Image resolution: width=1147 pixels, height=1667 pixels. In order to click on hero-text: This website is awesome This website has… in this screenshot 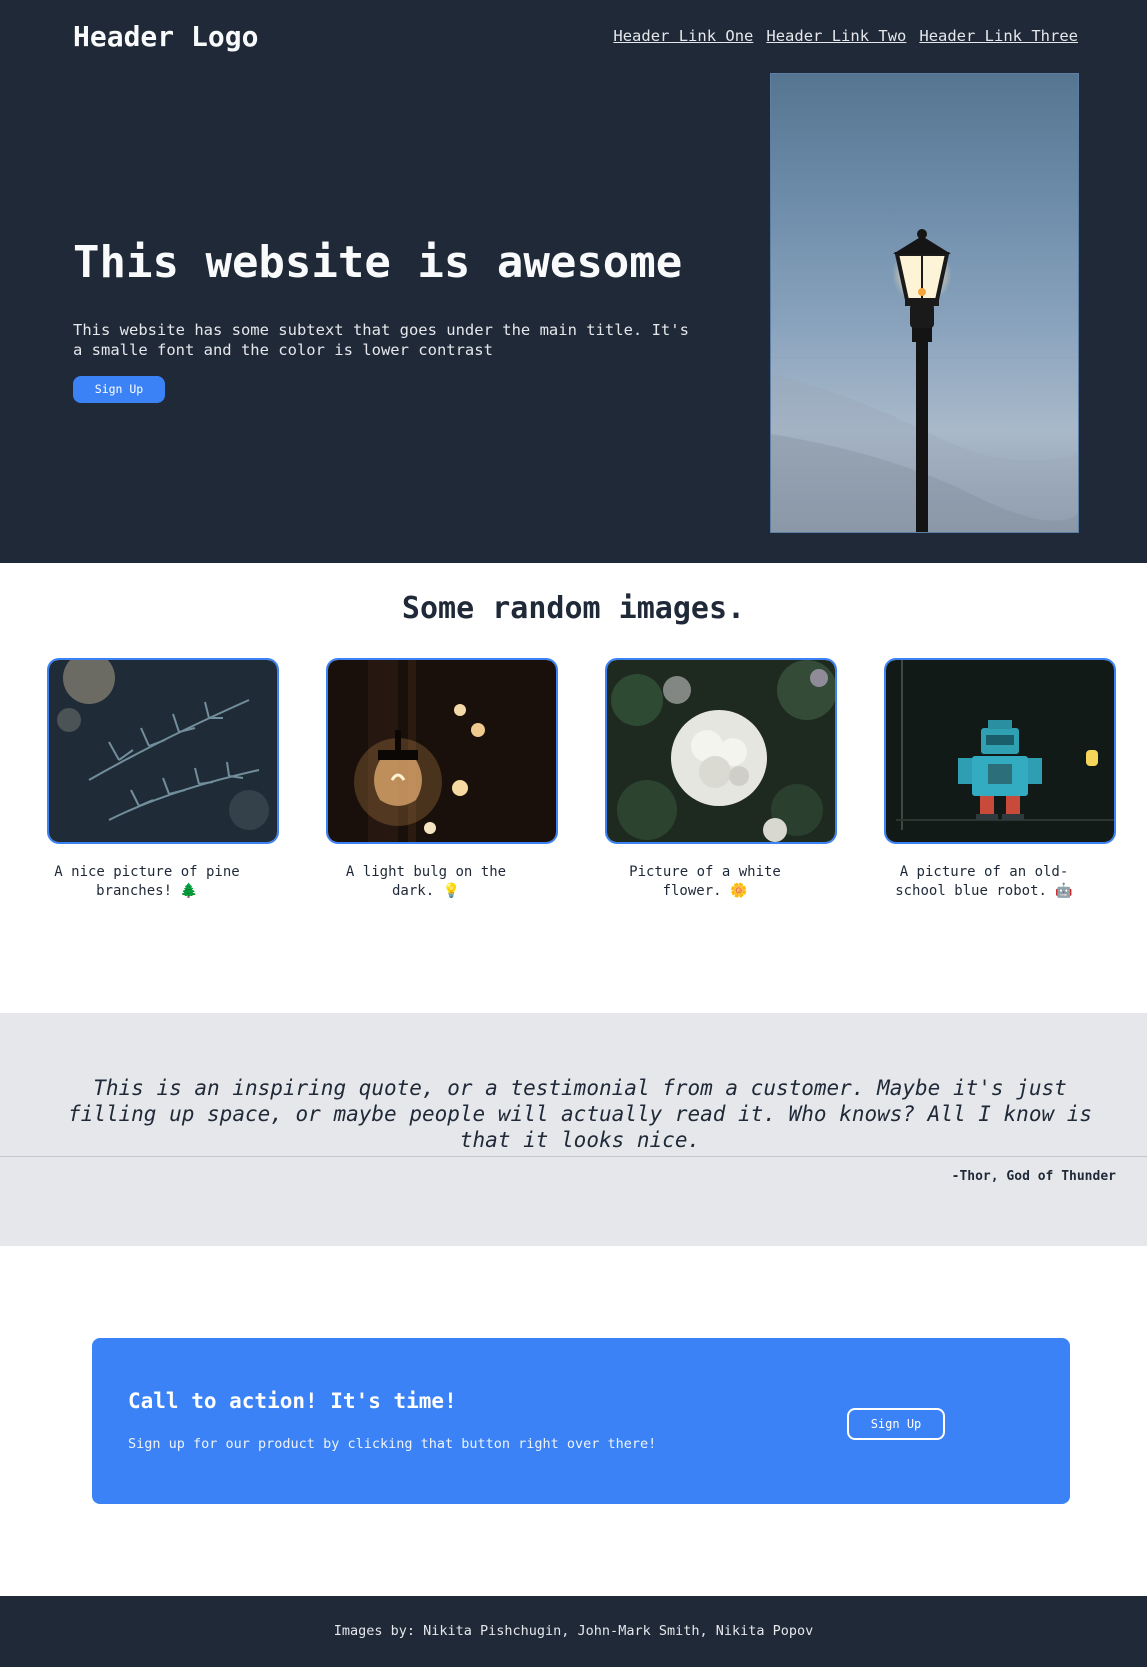, I will do `click(383, 319)`.